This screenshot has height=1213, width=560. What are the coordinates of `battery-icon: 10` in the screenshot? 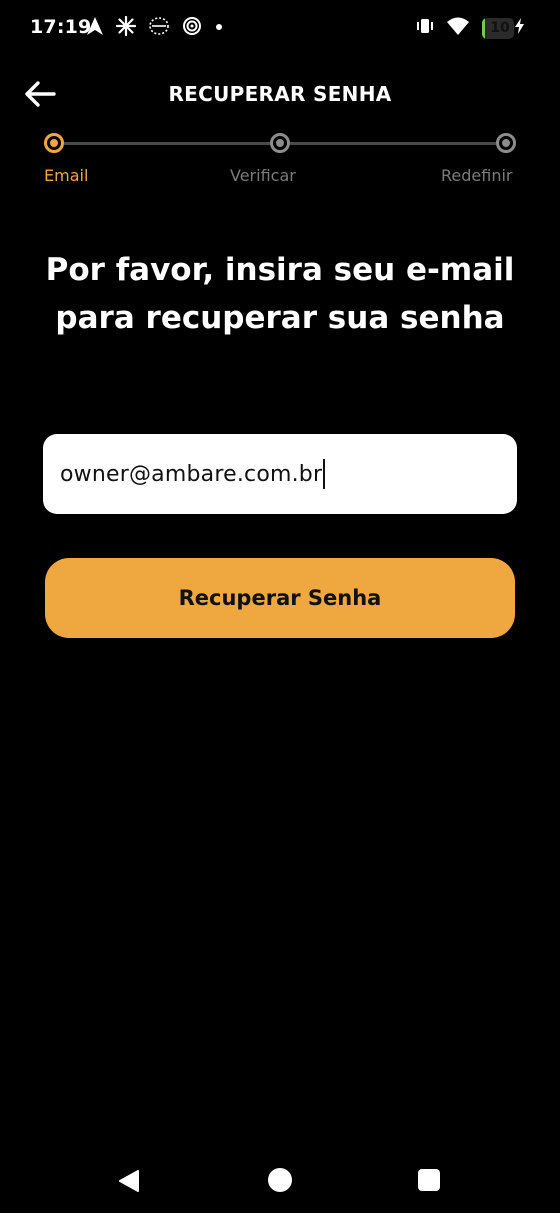 It's located at (503, 28).